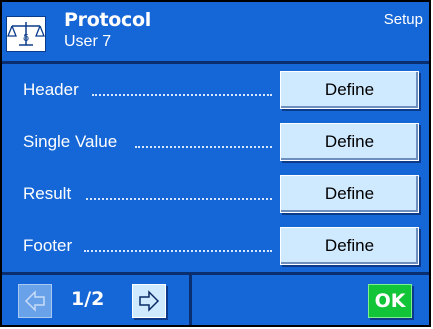  What do you see at coordinates (88, 41) in the screenshot?
I see `user-label: User 7` at bounding box center [88, 41].